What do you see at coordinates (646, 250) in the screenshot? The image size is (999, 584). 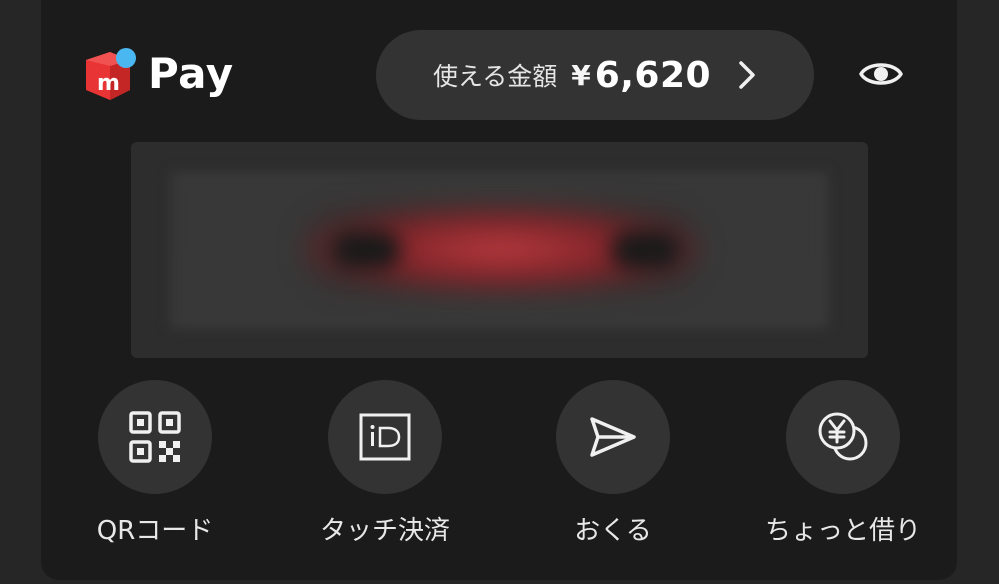 I see `code-shadow-right` at bounding box center [646, 250].